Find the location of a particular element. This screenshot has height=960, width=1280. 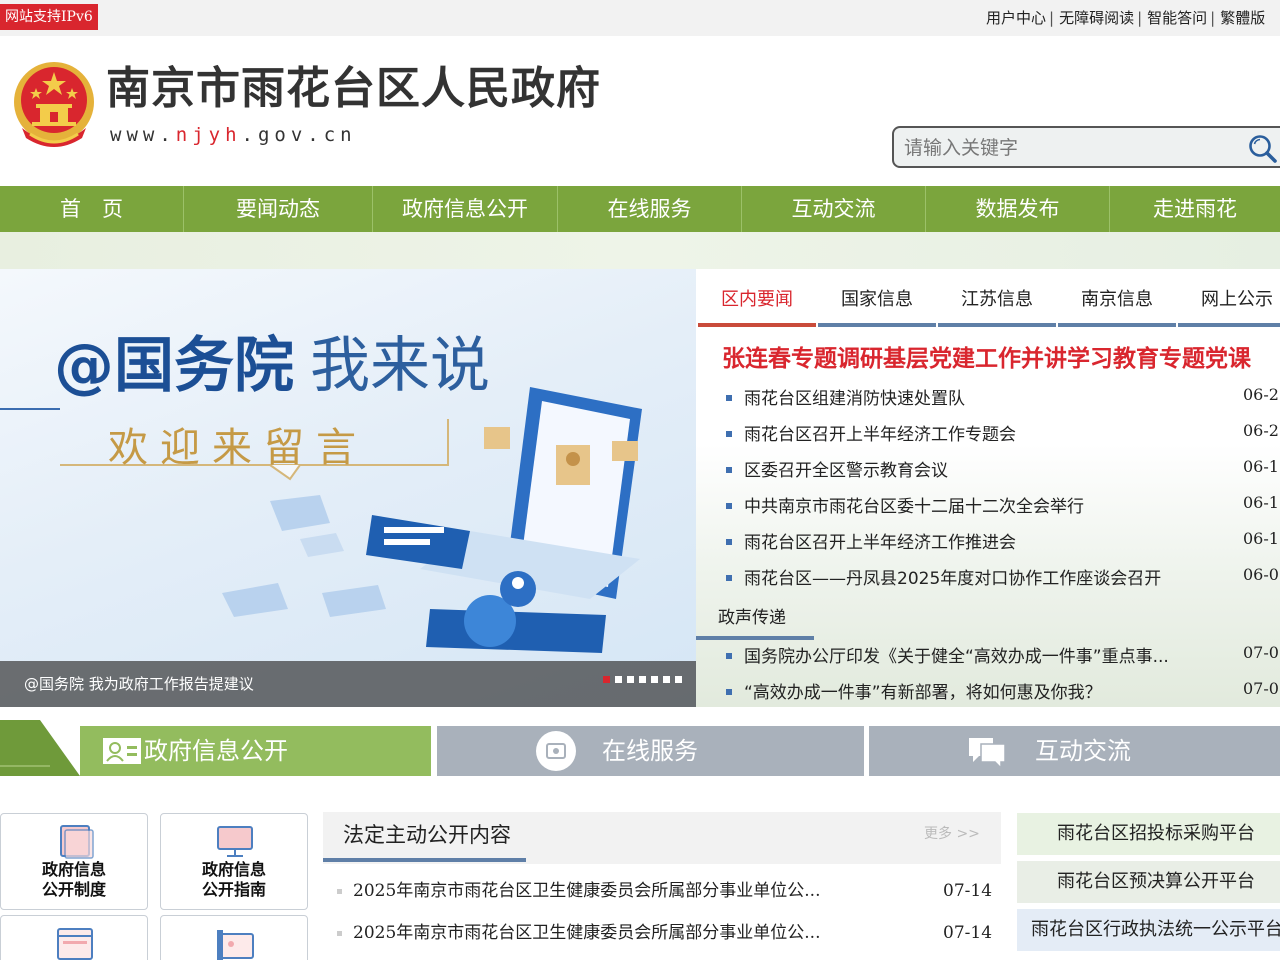

tile-browser is located at coordinates (74, 937).